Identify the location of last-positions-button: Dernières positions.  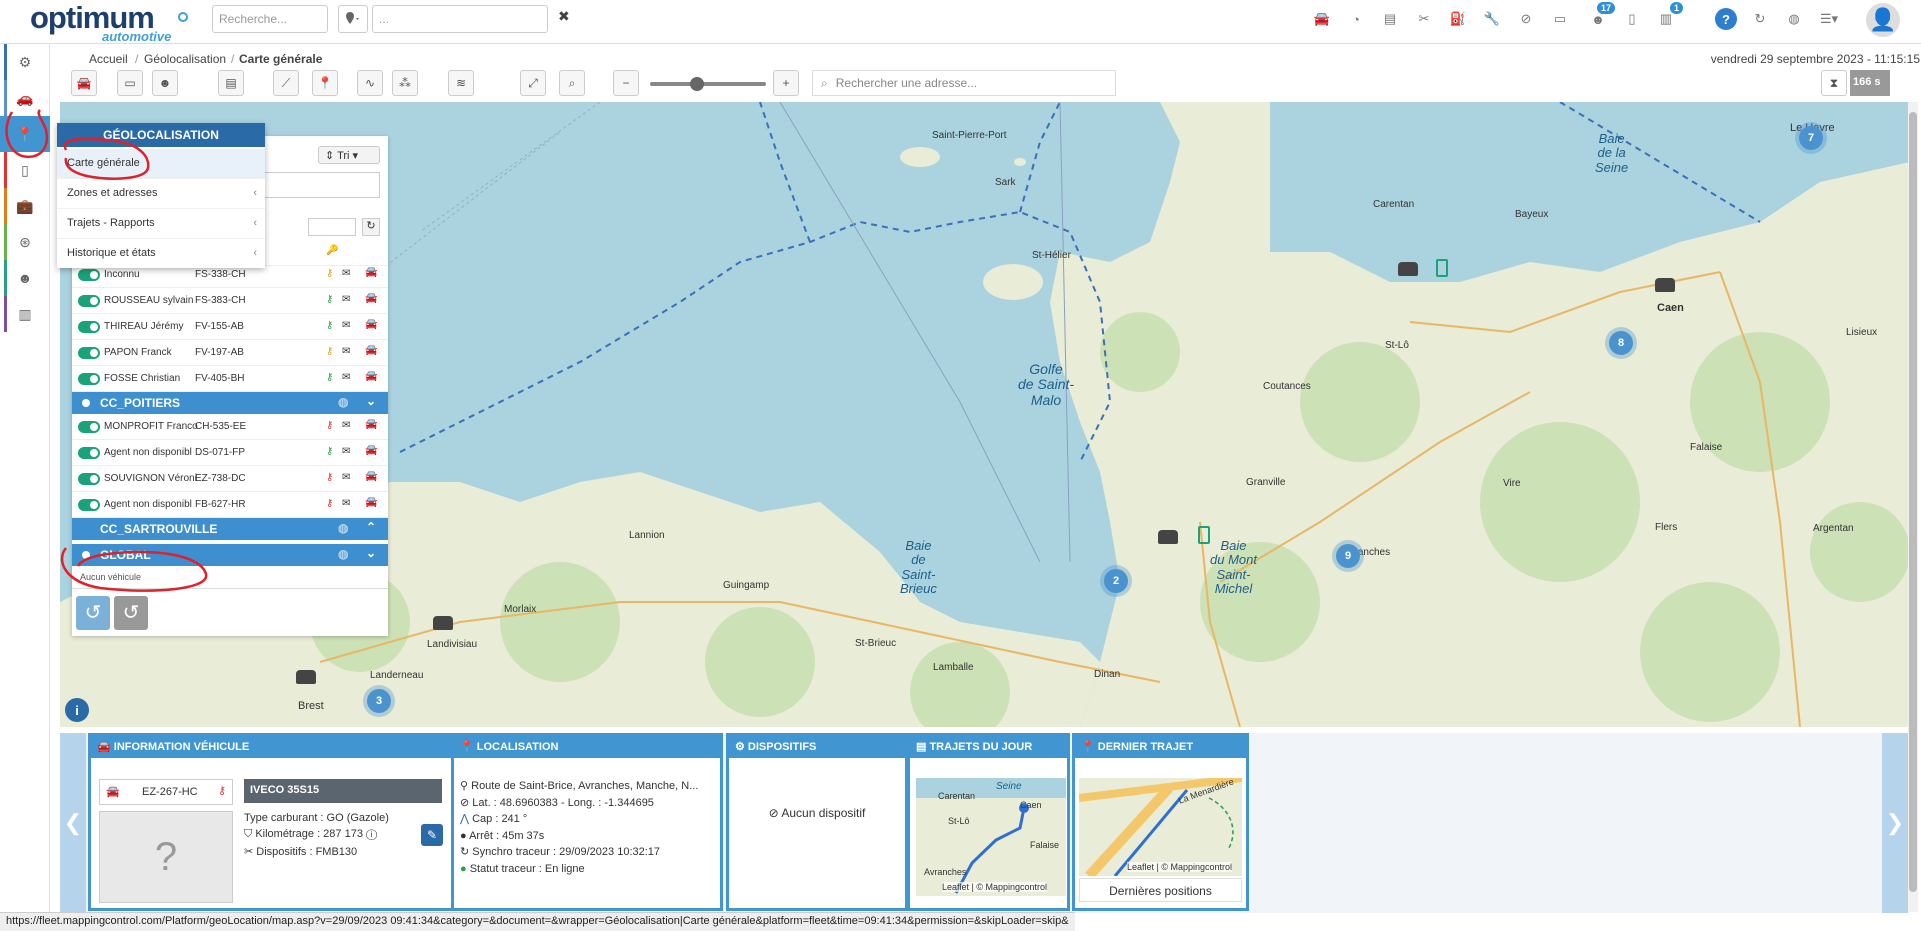
(1160, 890).